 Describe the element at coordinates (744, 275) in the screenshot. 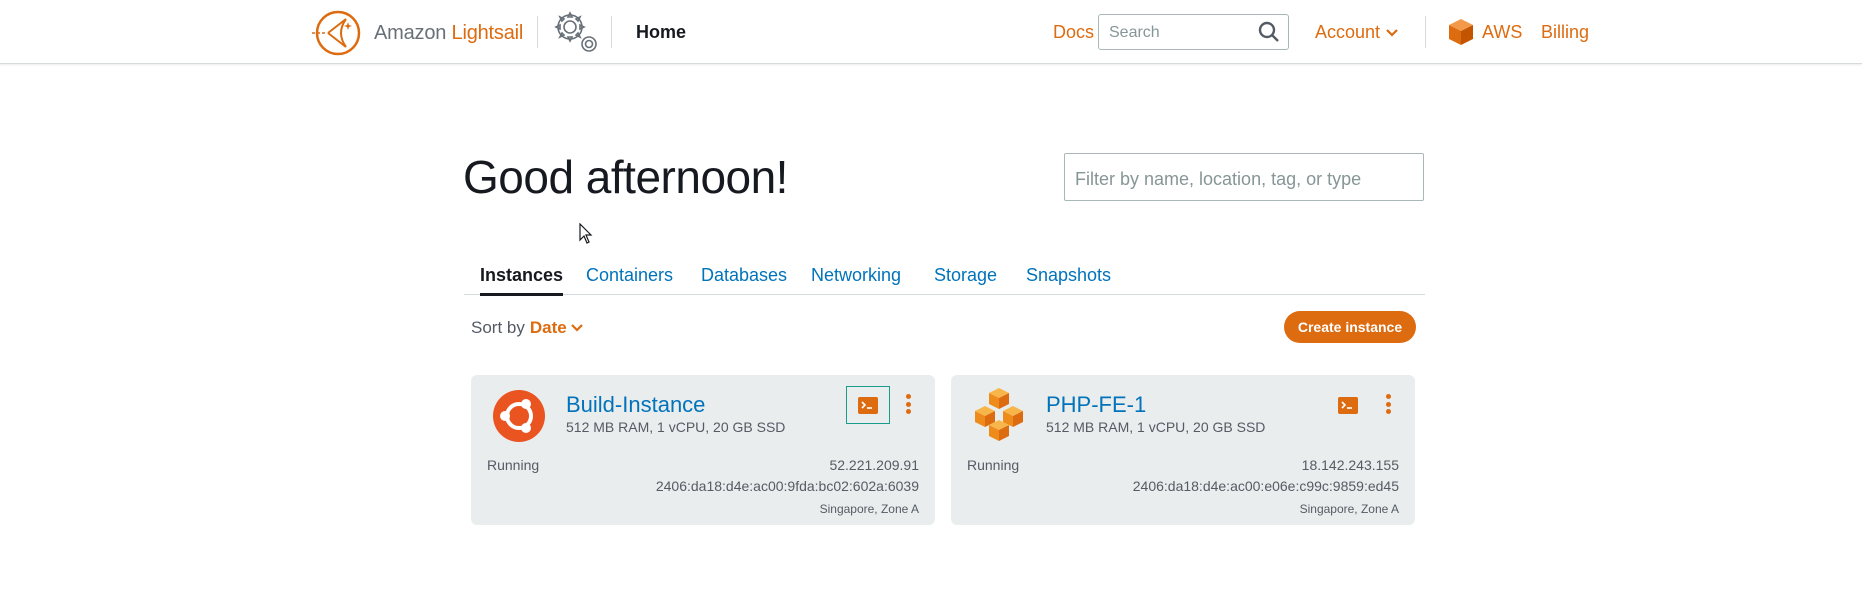

I see `tab-databases: Databases` at that location.